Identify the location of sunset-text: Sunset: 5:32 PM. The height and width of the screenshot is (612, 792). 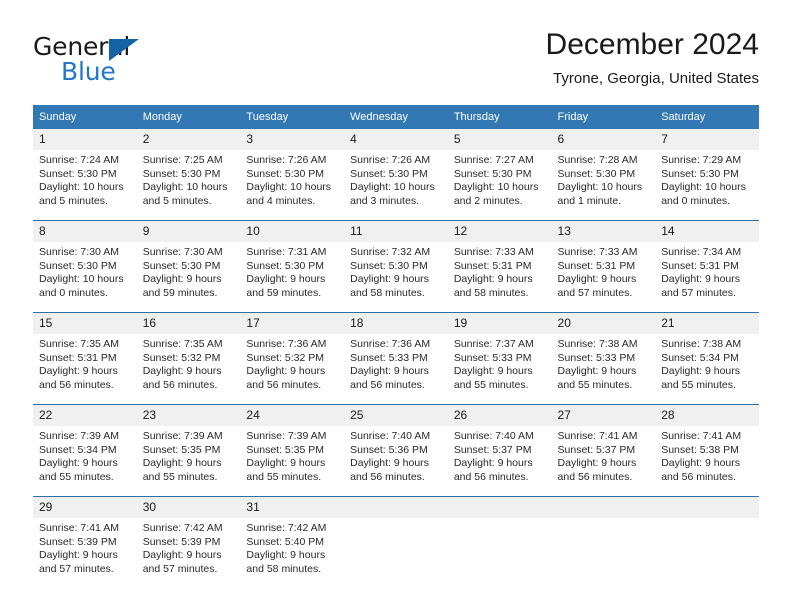
(181, 357).